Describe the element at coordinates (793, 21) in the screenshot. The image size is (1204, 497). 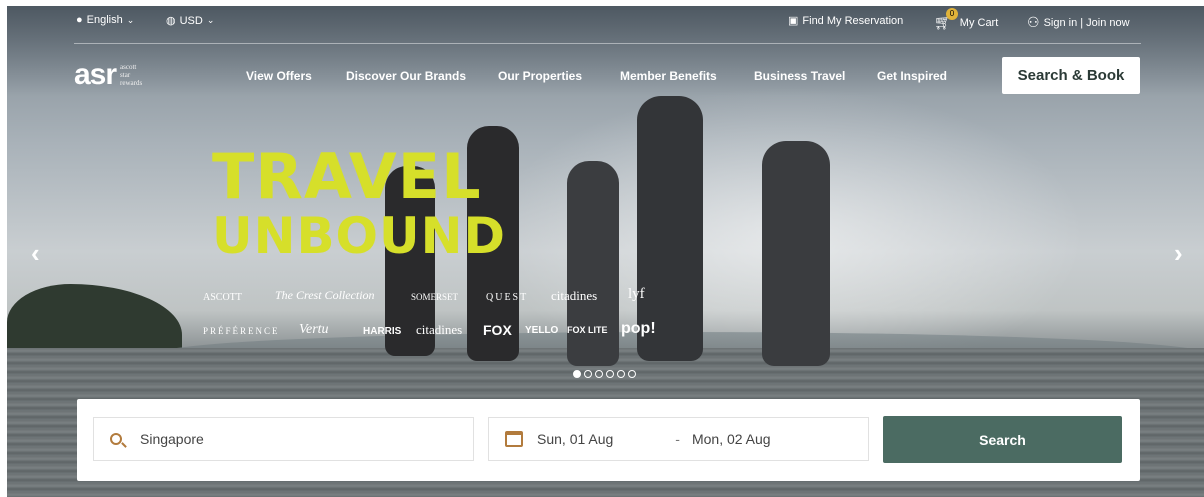
I see `calendar-check-icon: ▣` at that location.